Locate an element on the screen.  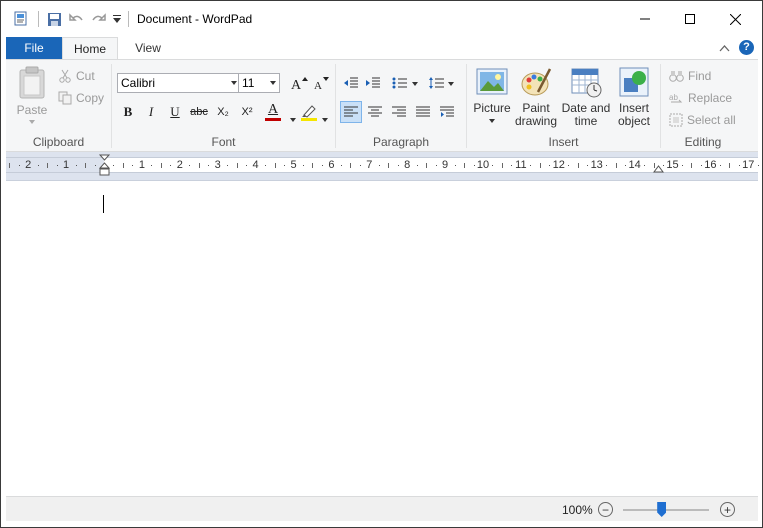
ruler-strip: 2 1 1 2 3 4 5 6 7 8 9 10 11 12 13 14 15 16 17 is located at coordinates (382, 165).